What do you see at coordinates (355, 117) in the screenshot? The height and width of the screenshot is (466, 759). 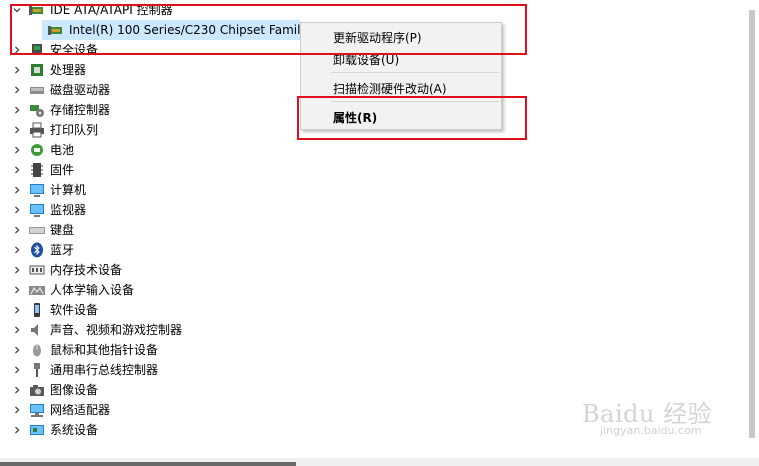 I see `menu-item-properties: 属性(R)` at bounding box center [355, 117].